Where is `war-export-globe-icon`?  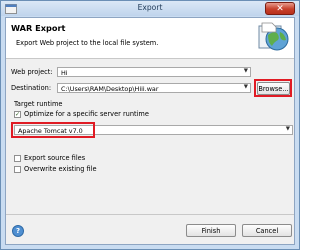
war-export-globe-icon is located at coordinates (273, 36).